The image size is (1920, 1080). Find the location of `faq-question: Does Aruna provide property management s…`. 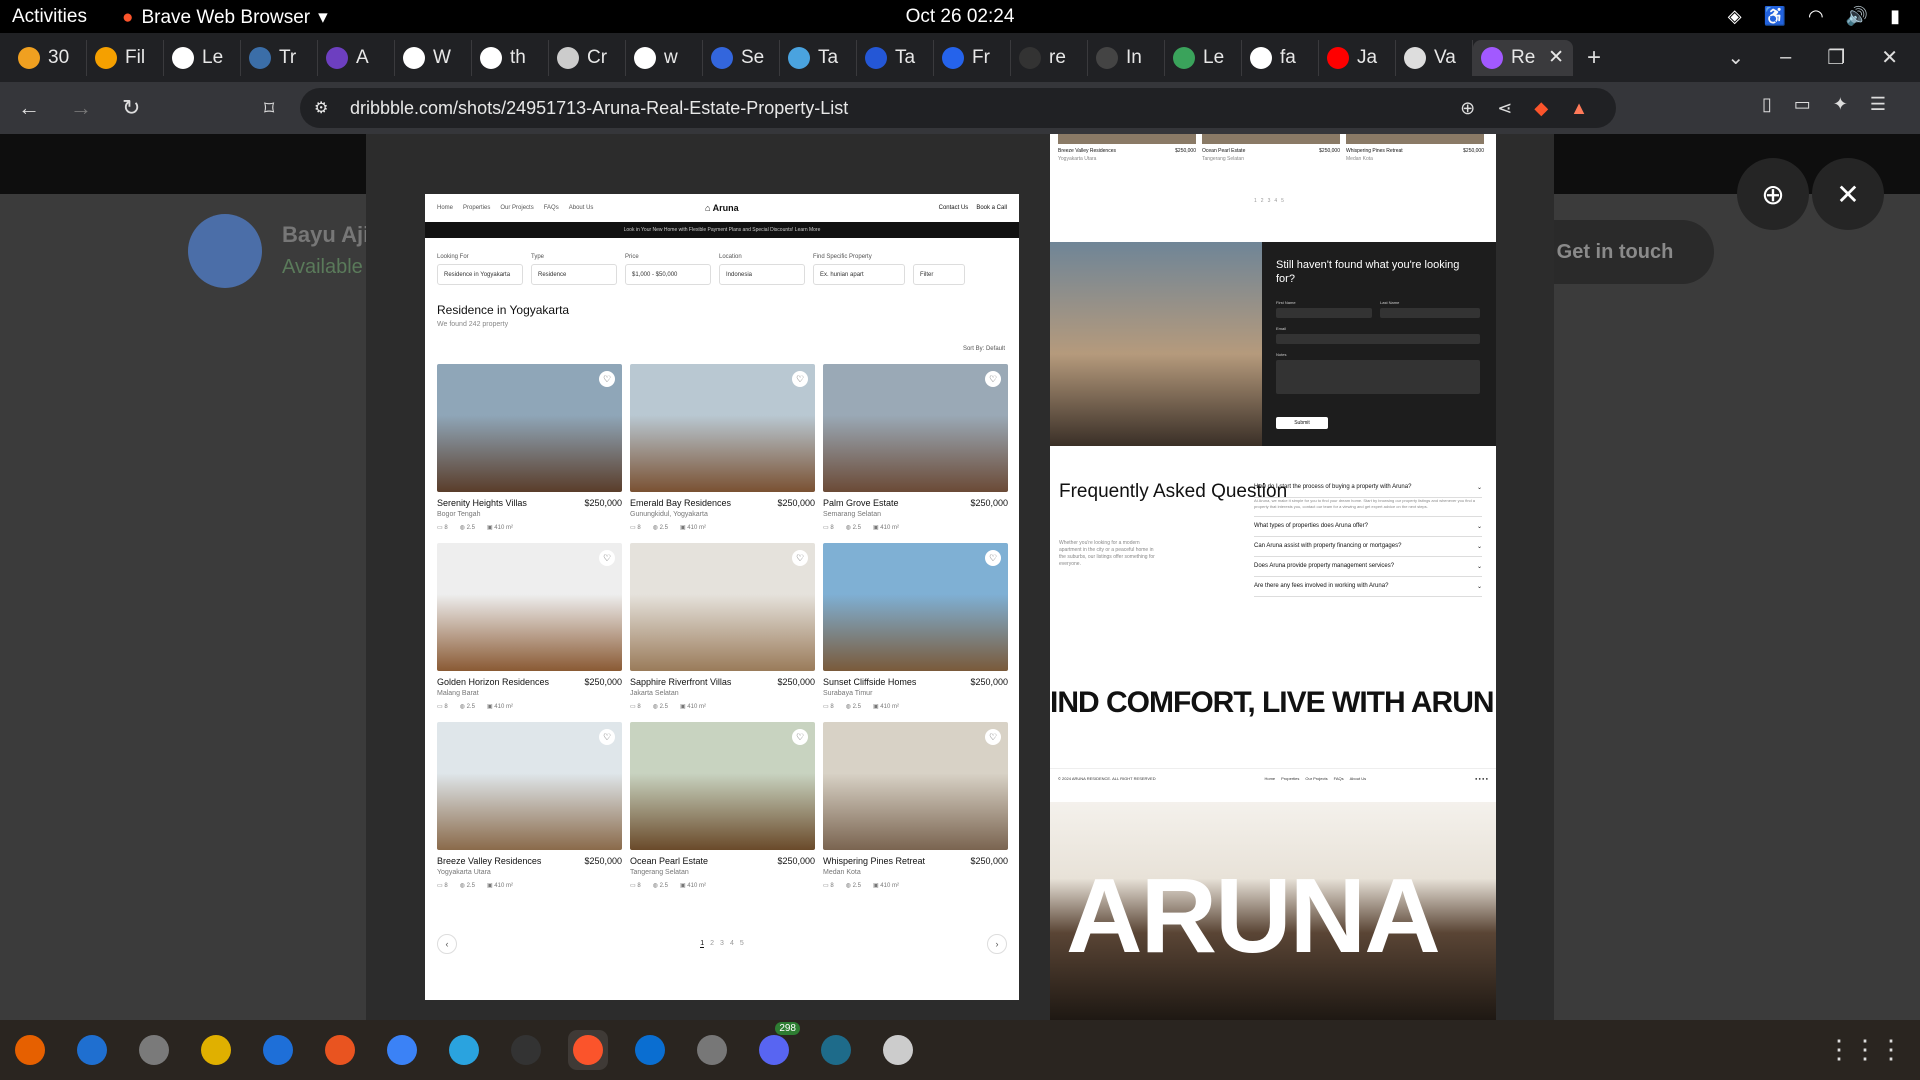

faq-question: Does Aruna provide property management s… is located at coordinates (1368, 567).